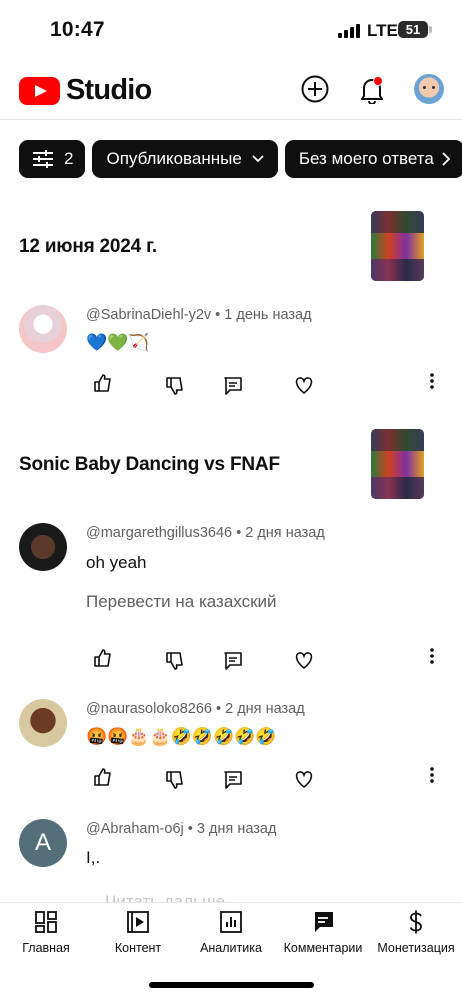  Describe the element at coordinates (43, 159) in the screenshot. I see `sliders-icon` at that location.